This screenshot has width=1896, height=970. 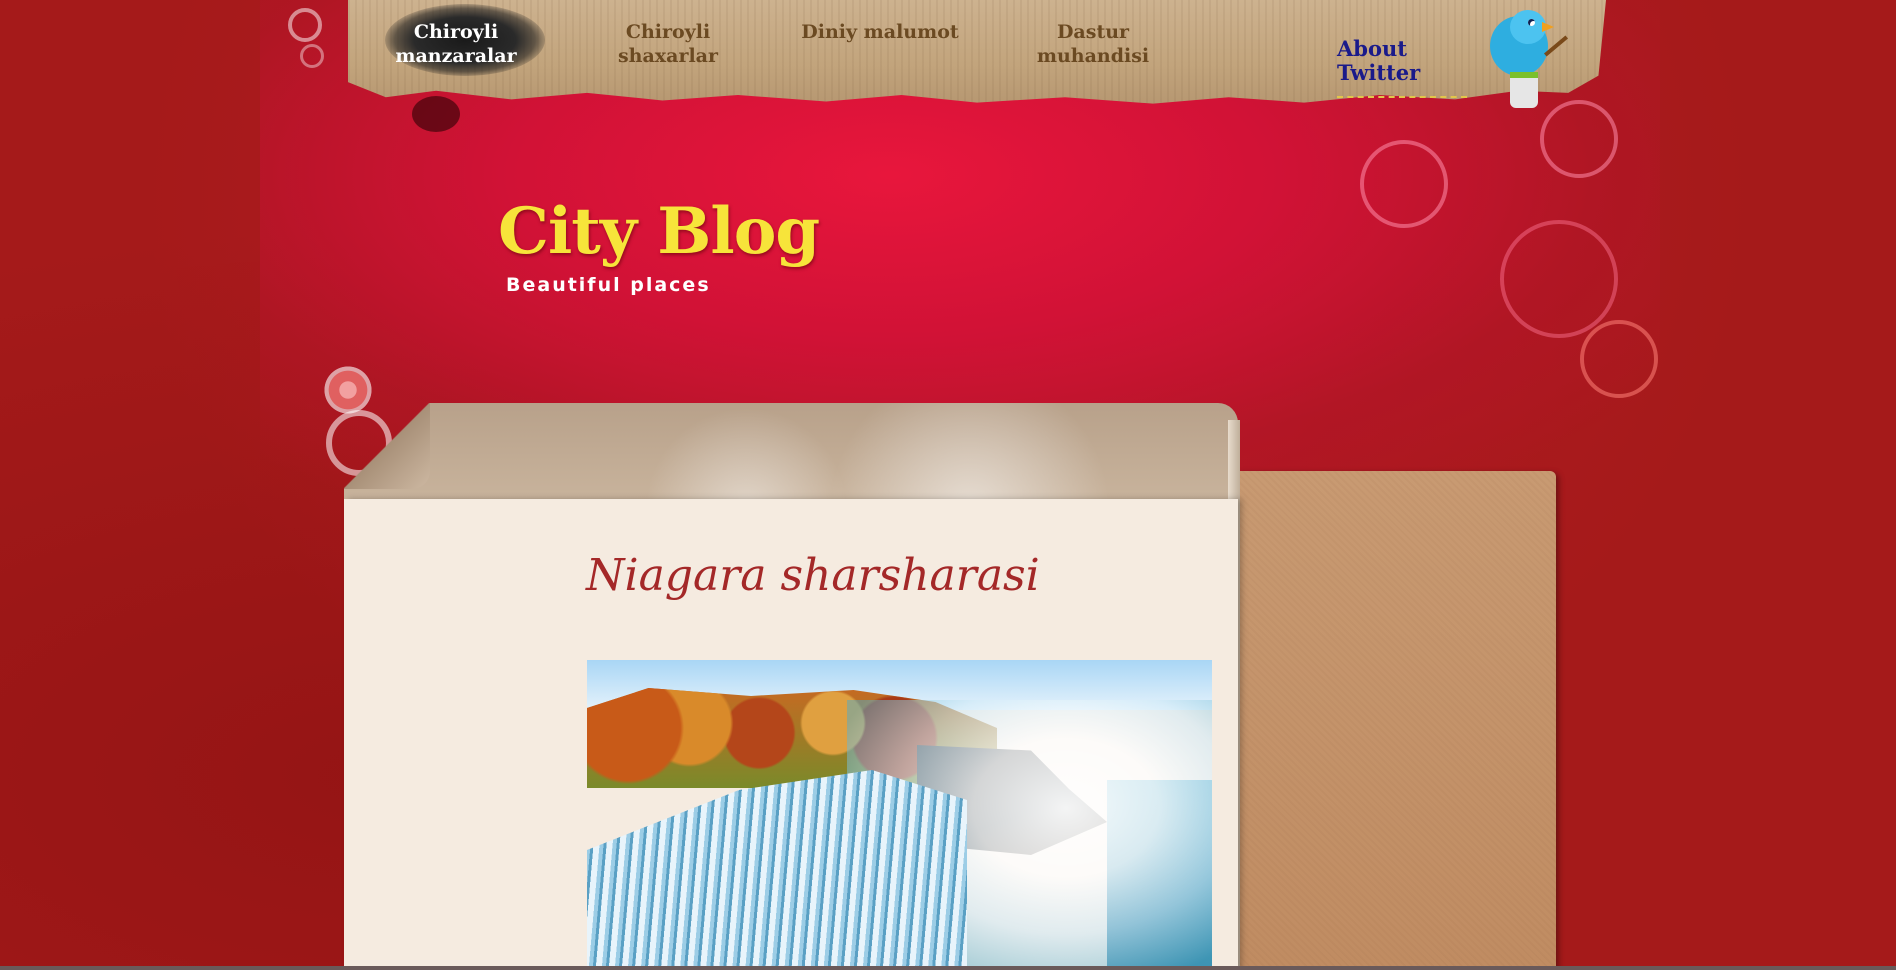 What do you see at coordinates (1402, 97) in the screenshot?
I see `twitter-link-underline` at bounding box center [1402, 97].